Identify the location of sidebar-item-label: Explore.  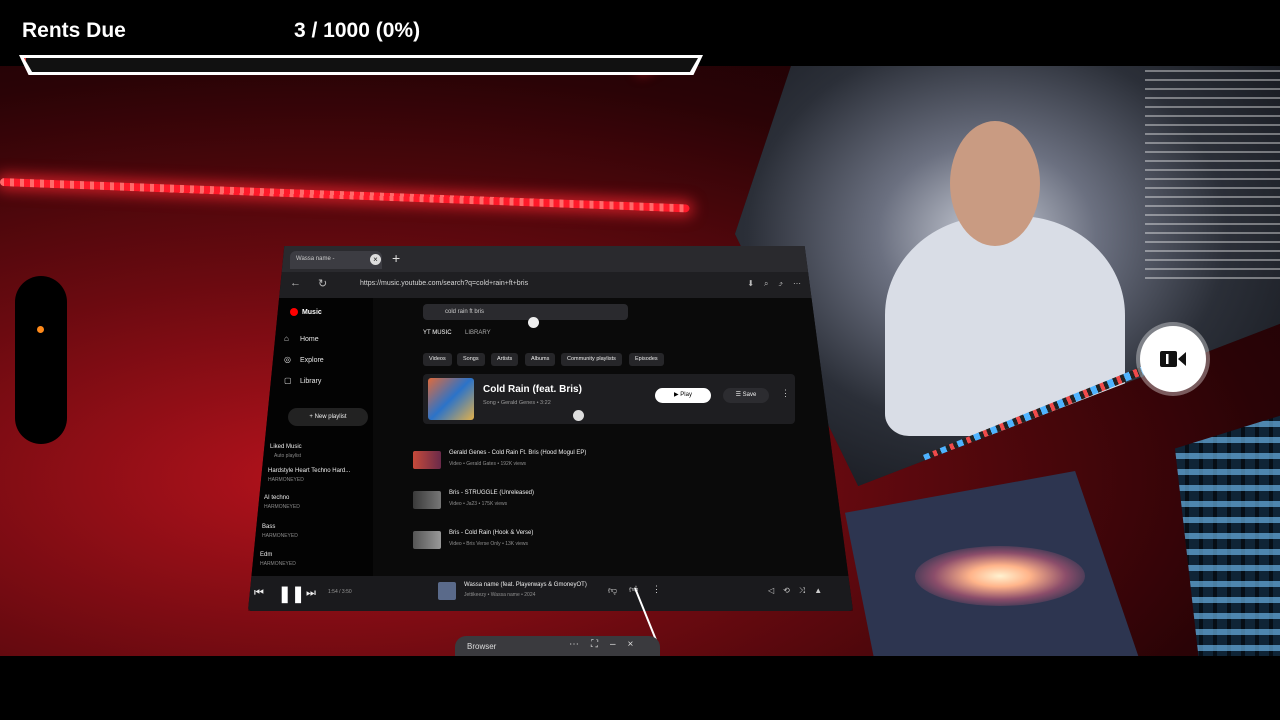
(311, 360).